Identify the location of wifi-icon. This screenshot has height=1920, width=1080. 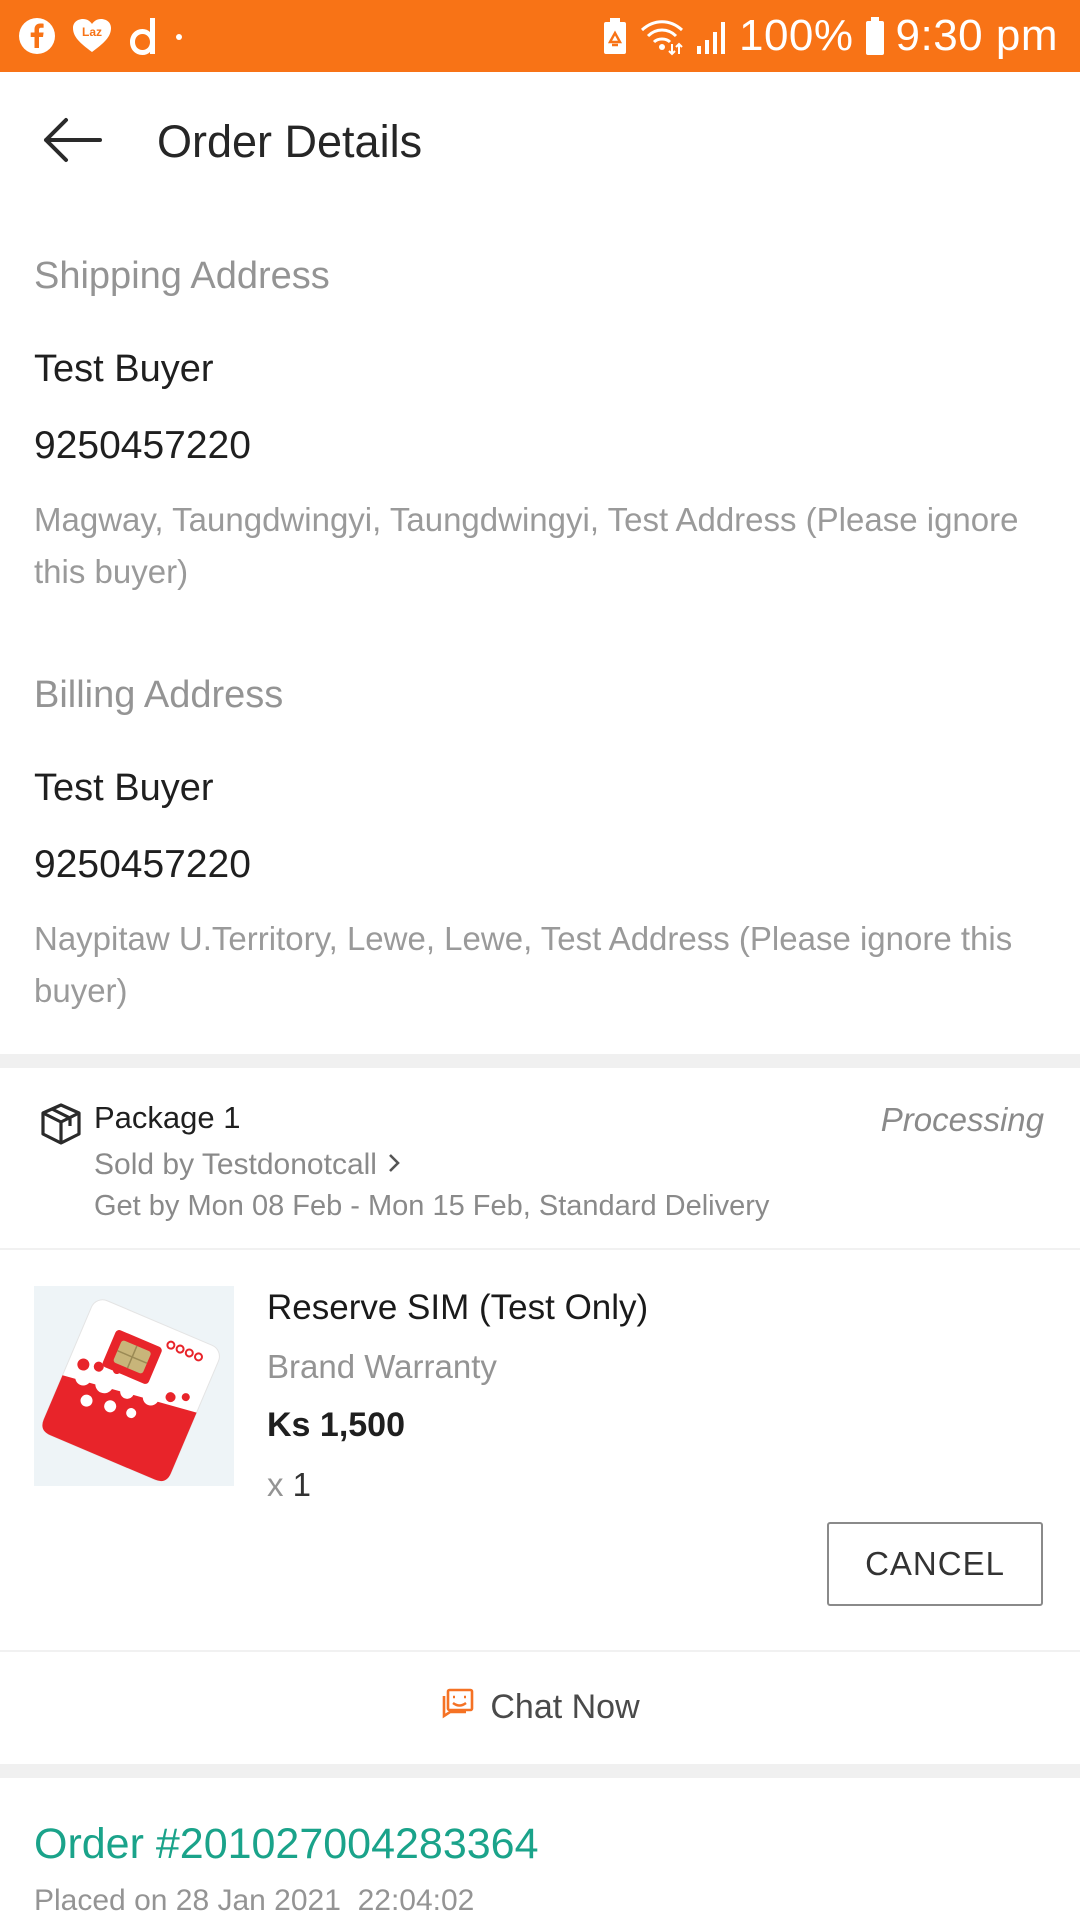
(662, 36).